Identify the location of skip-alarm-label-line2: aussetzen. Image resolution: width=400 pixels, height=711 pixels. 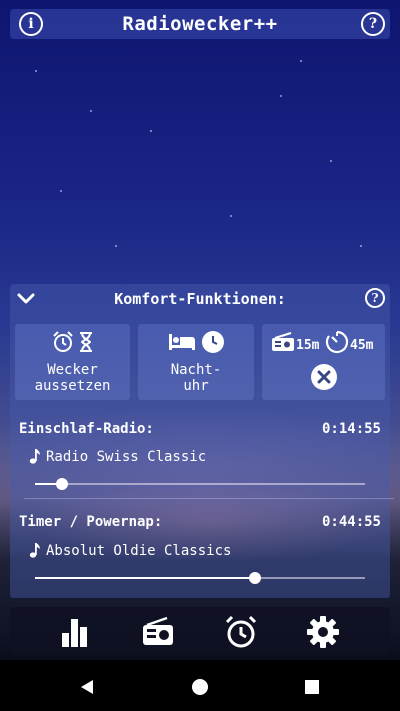
(72, 386).